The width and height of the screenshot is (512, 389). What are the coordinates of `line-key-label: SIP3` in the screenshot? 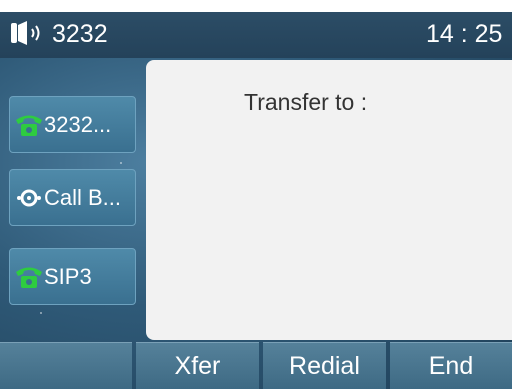 It's located at (68, 276).